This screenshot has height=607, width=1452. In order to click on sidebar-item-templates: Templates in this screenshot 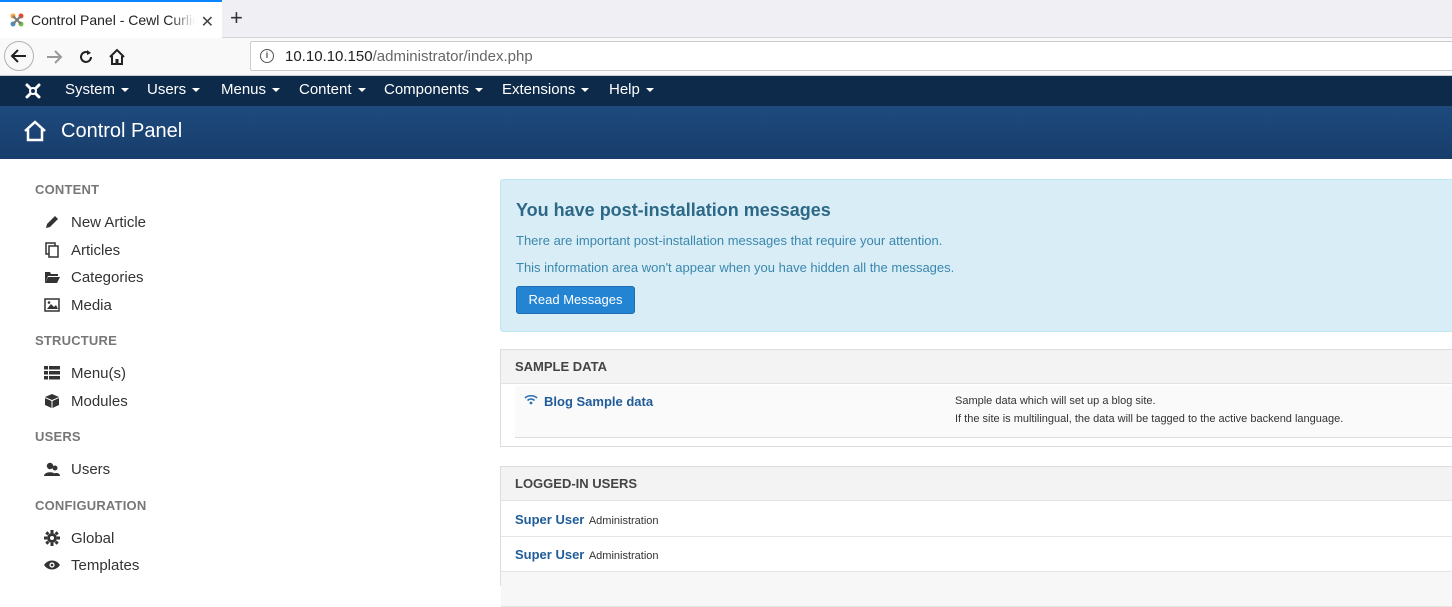, I will do `click(91, 565)`.